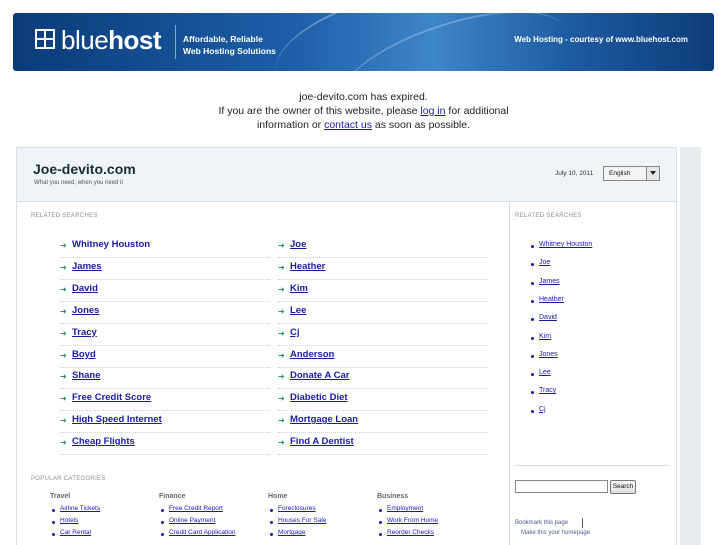 The image size is (727, 545). Describe the element at coordinates (165, 335) in the screenshot. I see `related-search-item: ➜ Tracy` at that location.